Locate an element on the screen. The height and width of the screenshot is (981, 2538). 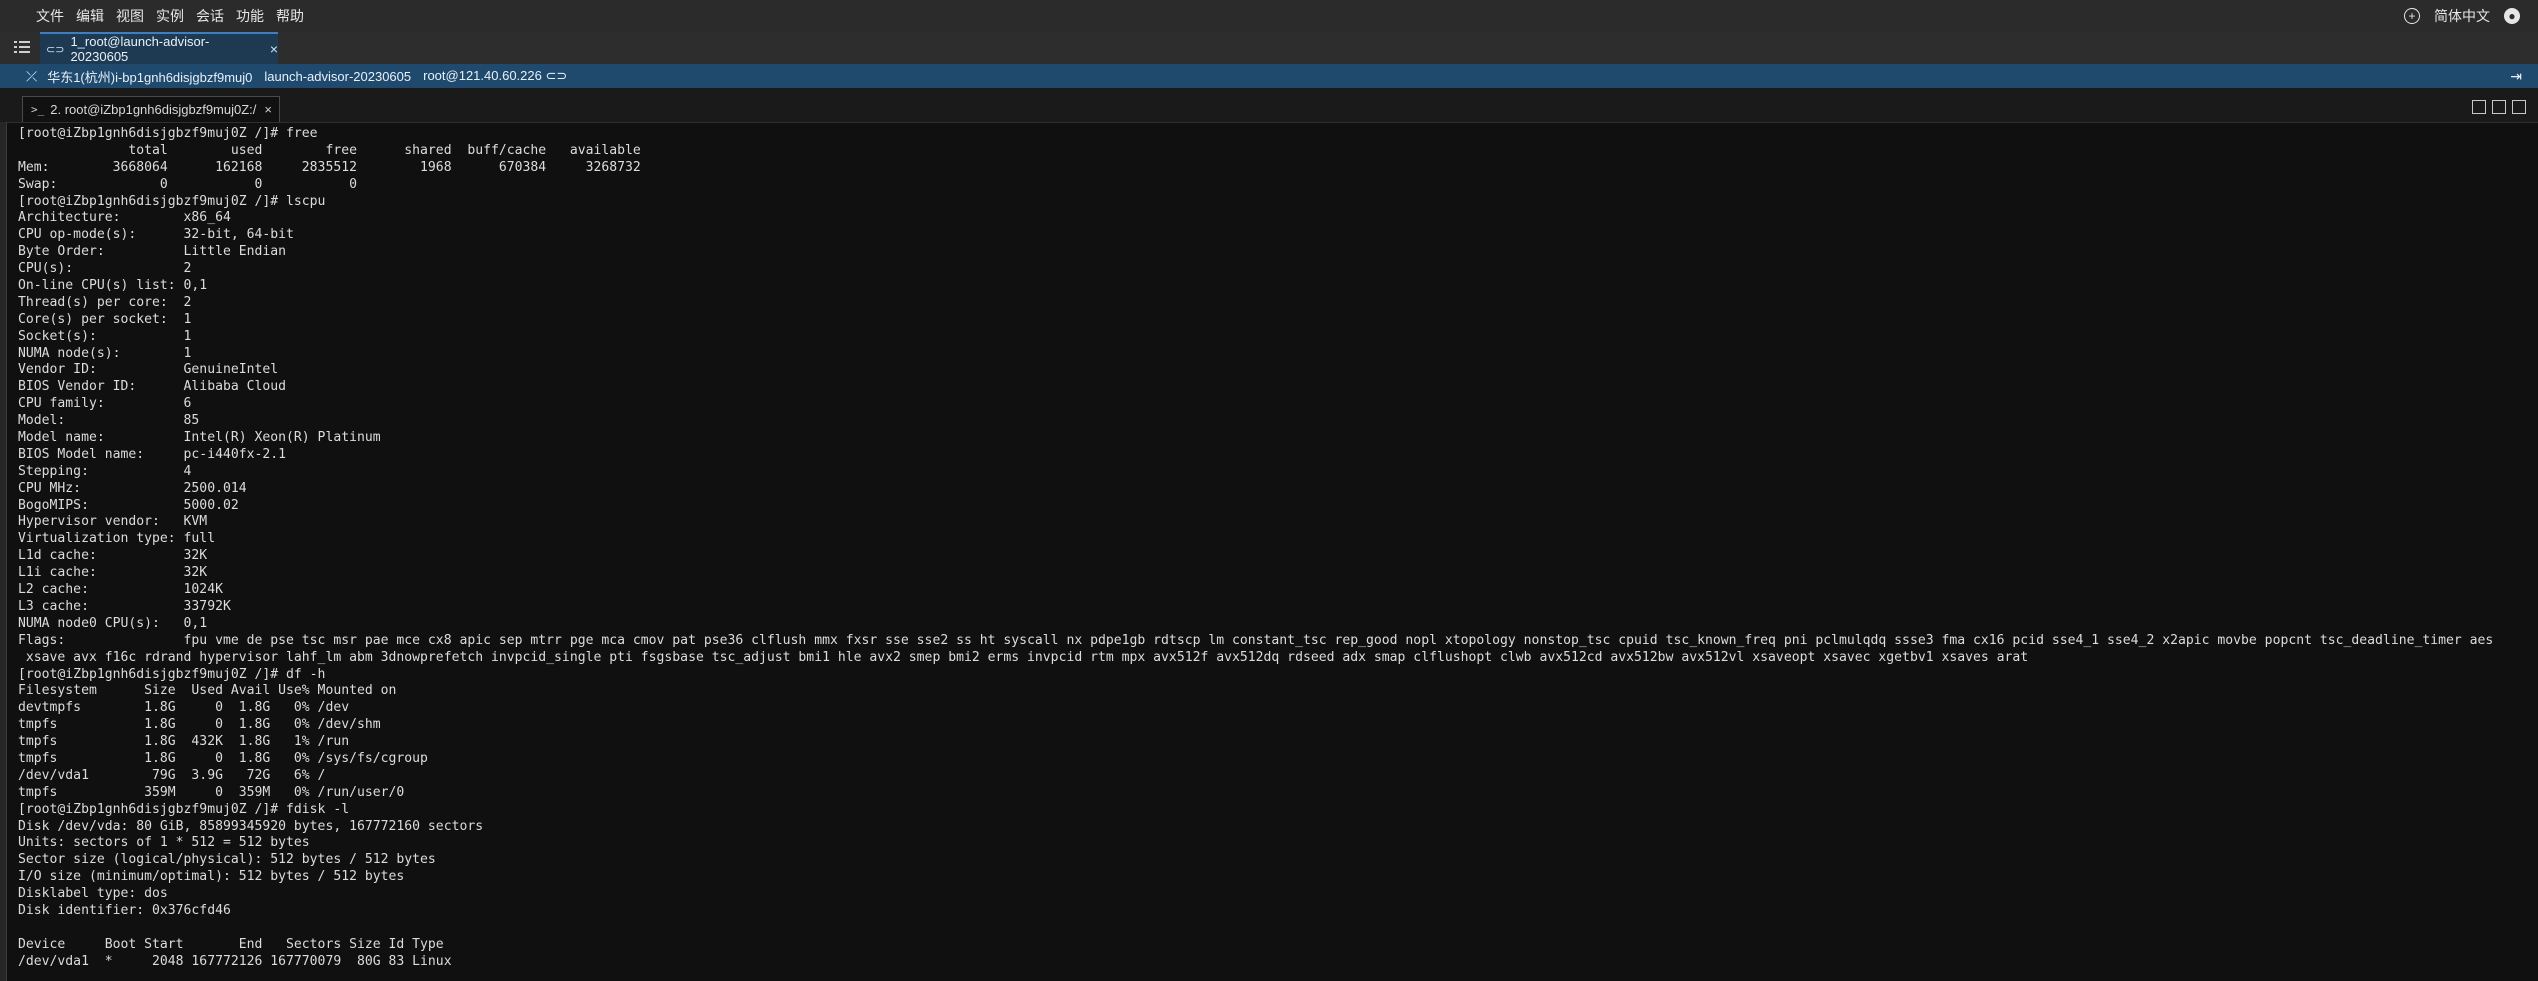
terminal-line: tmpfs 1.8G 0 1.8G 0% /sys/fs/cgroup is located at coordinates (223, 758).